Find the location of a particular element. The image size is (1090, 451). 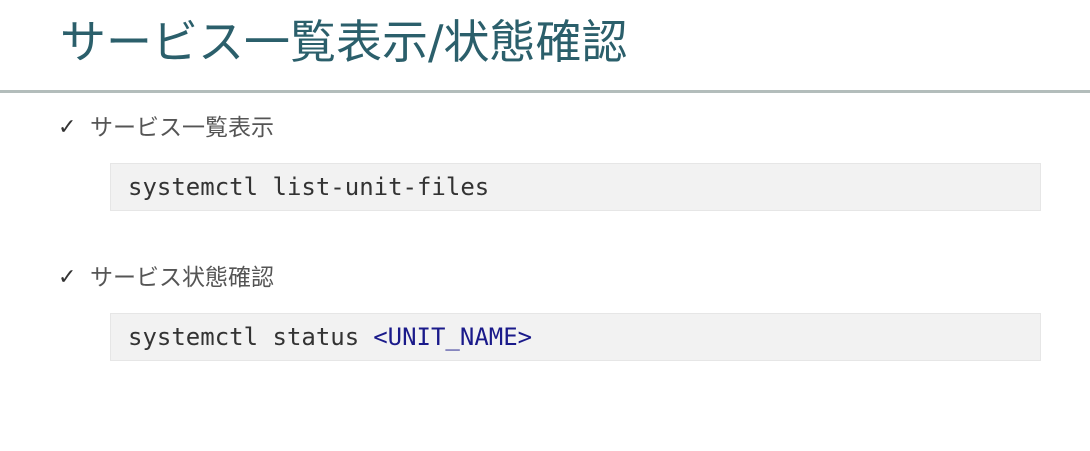

code-command: systemctl list-unit-files is located at coordinates (309, 187).